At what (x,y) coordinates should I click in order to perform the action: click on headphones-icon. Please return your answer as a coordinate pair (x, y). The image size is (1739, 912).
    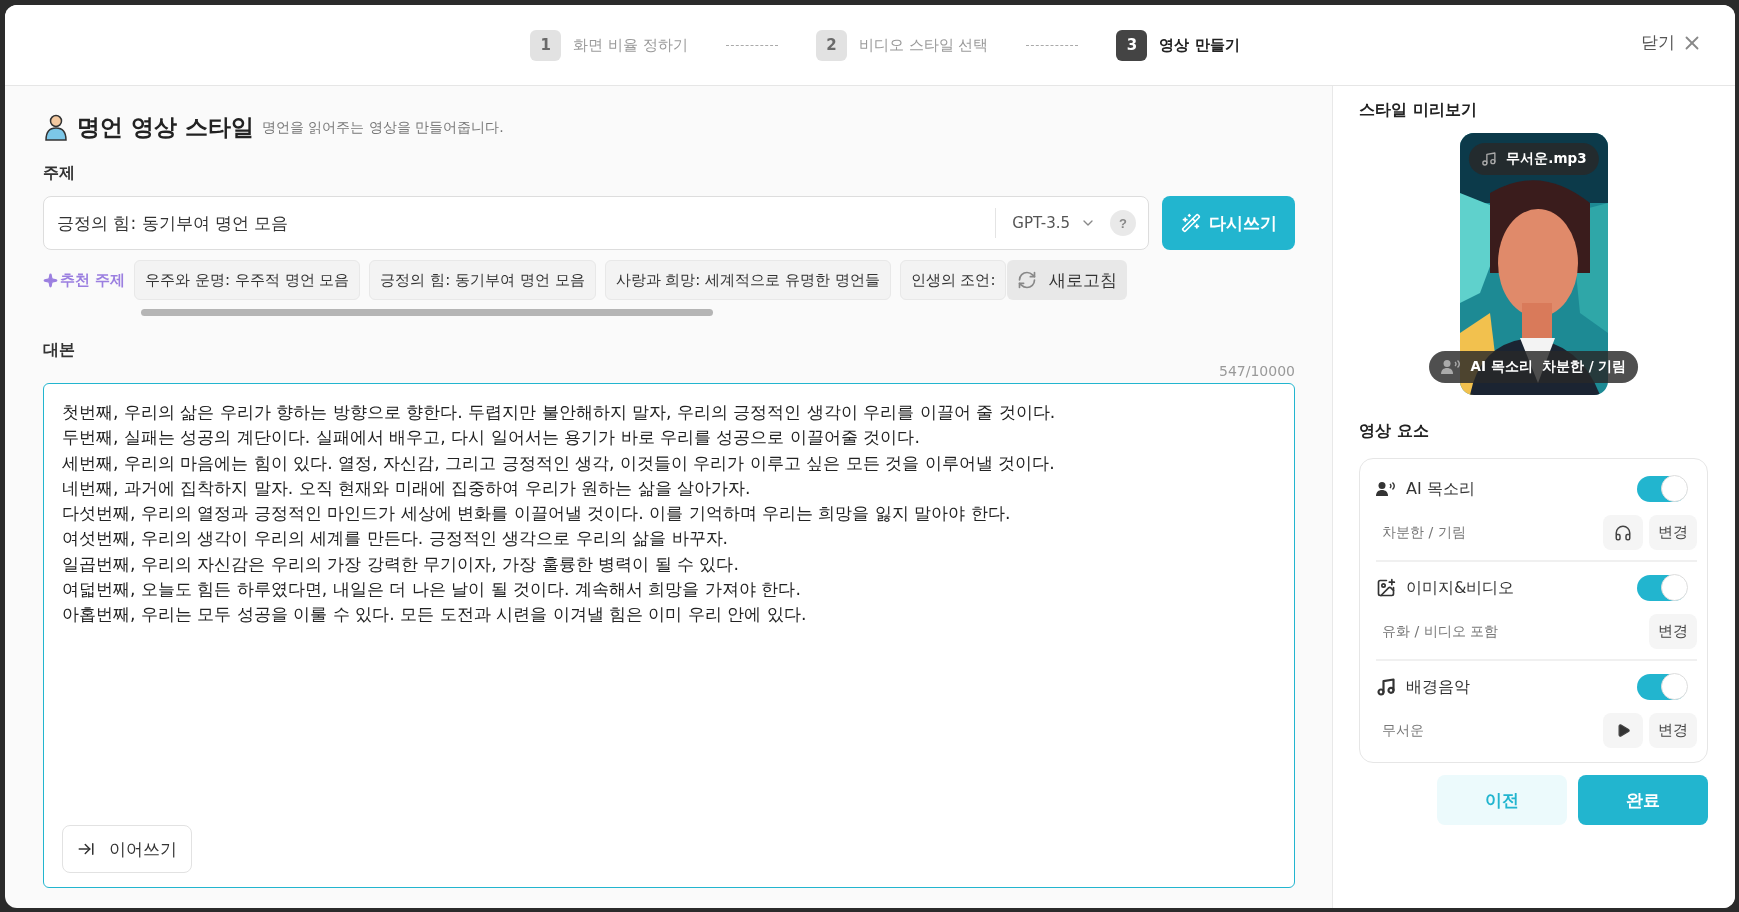
    Looking at the image, I should click on (1623, 532).